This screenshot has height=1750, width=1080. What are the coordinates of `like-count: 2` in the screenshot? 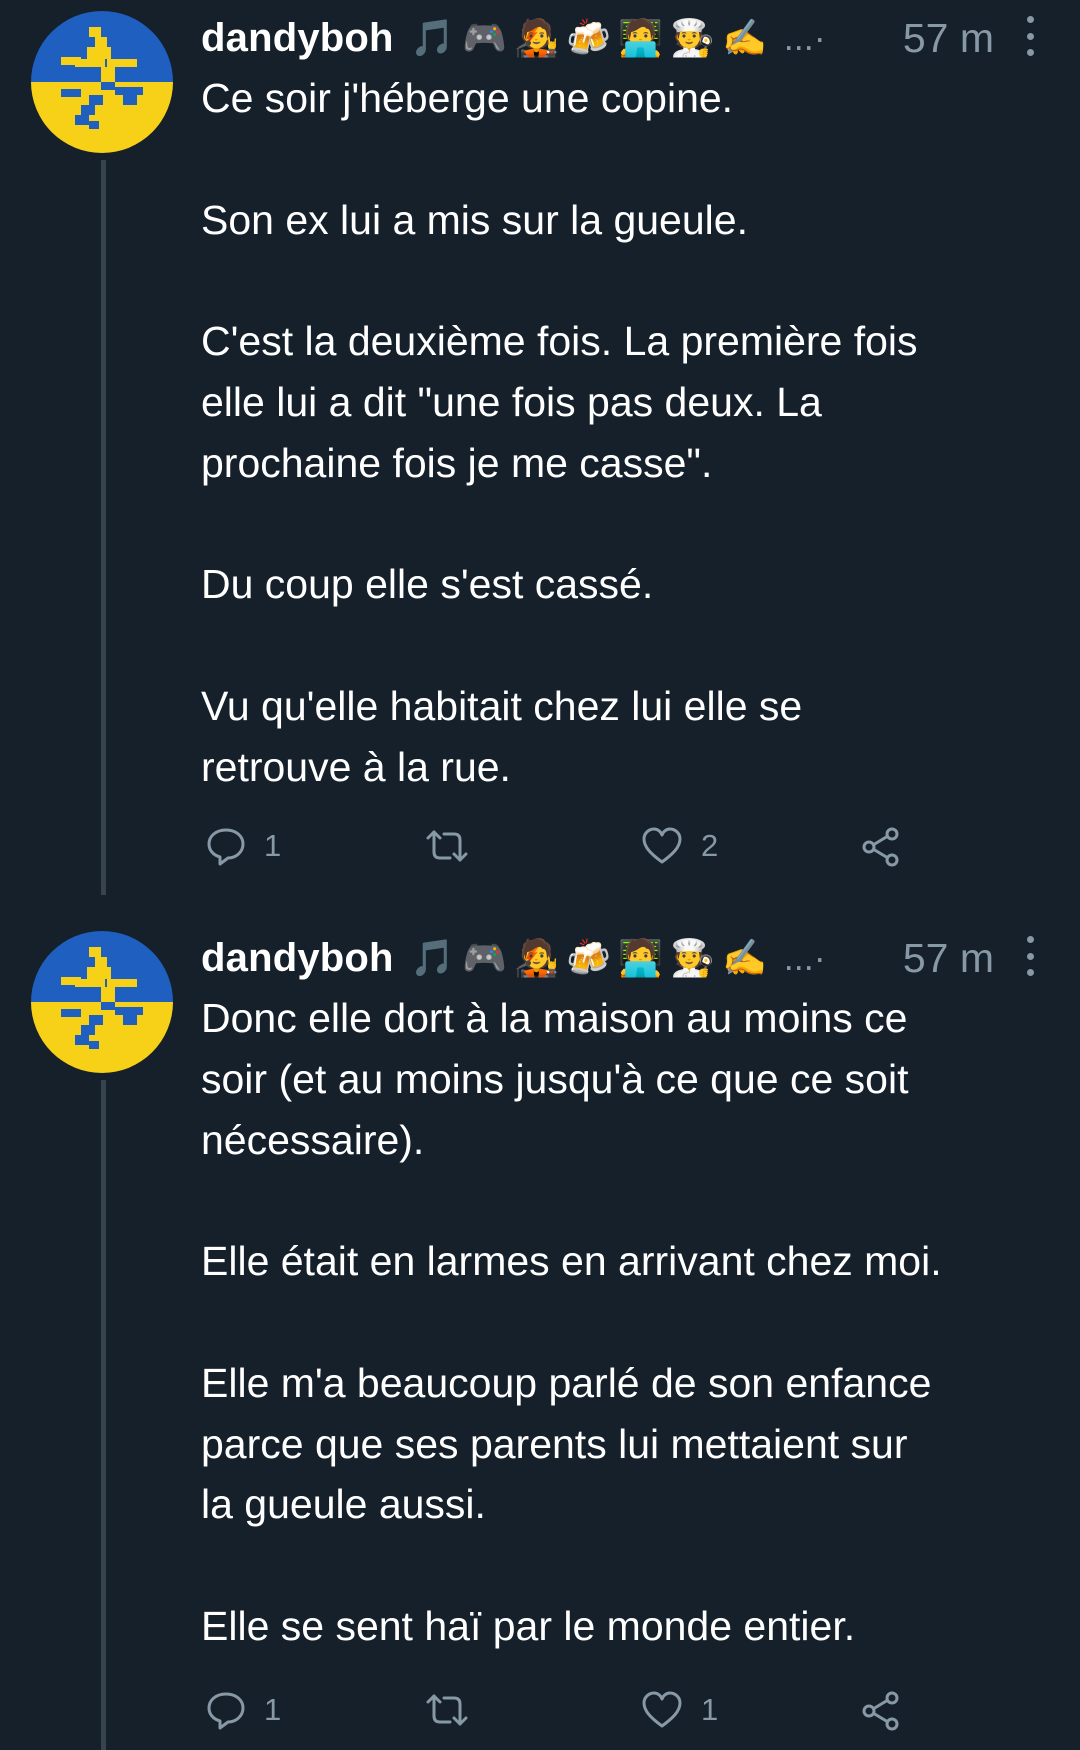 It's located at (710, 845).